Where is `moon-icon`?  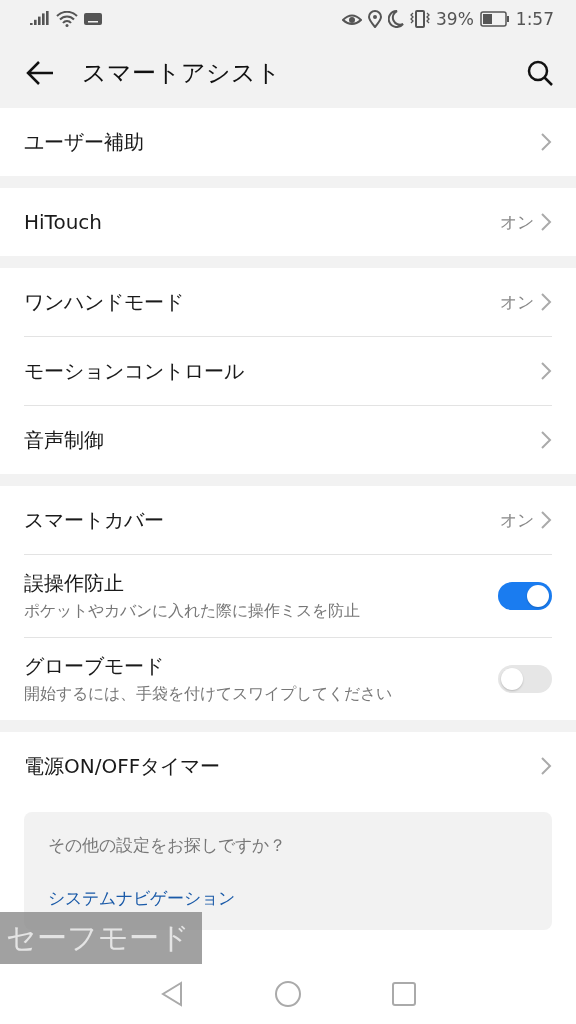
moon-icon is located at coordinates (396, 19).